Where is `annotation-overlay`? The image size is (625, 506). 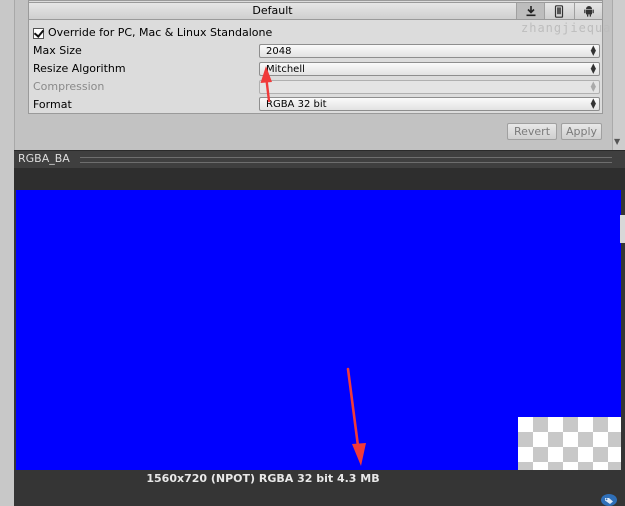
annotation-overlay is located at coordinates (313, 266).